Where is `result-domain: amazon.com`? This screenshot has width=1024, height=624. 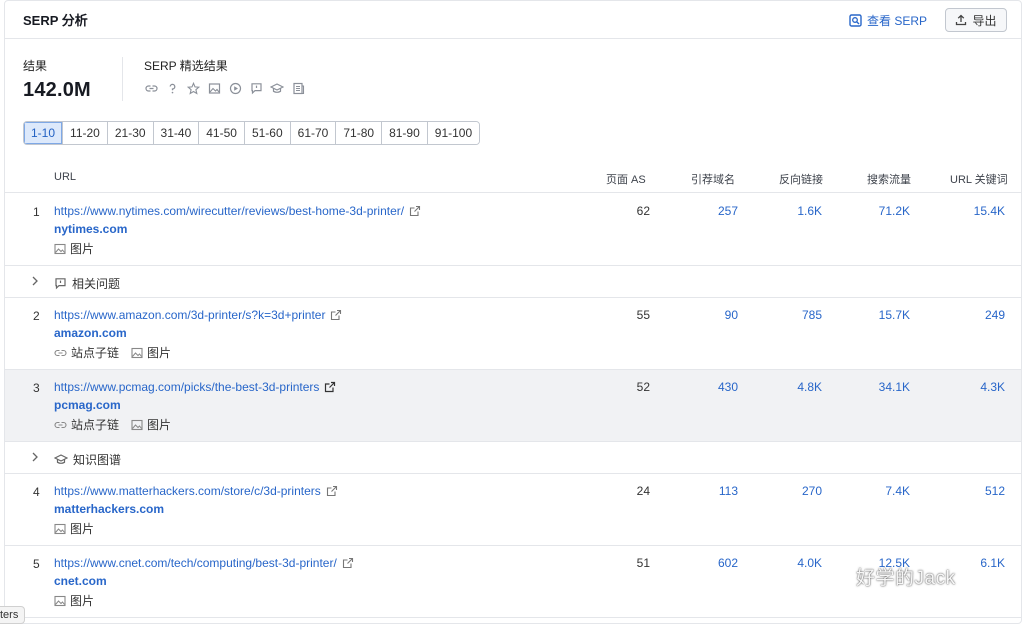
result-domain: amazon.com is located at coordinates (90, 333).